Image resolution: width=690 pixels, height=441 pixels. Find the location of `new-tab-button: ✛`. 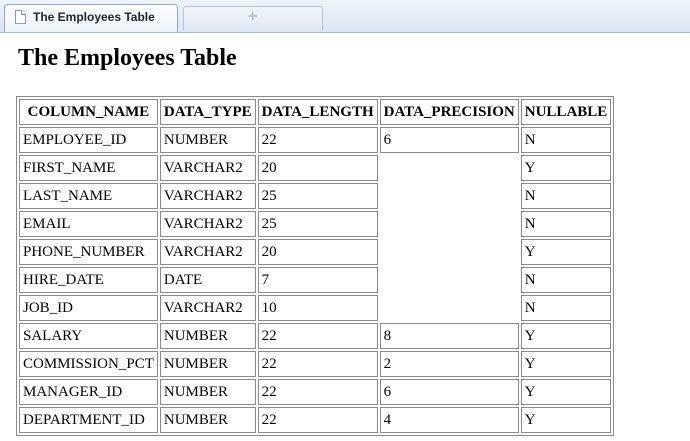

new-tab-button: ✛ is located at coordinates (253, 18).